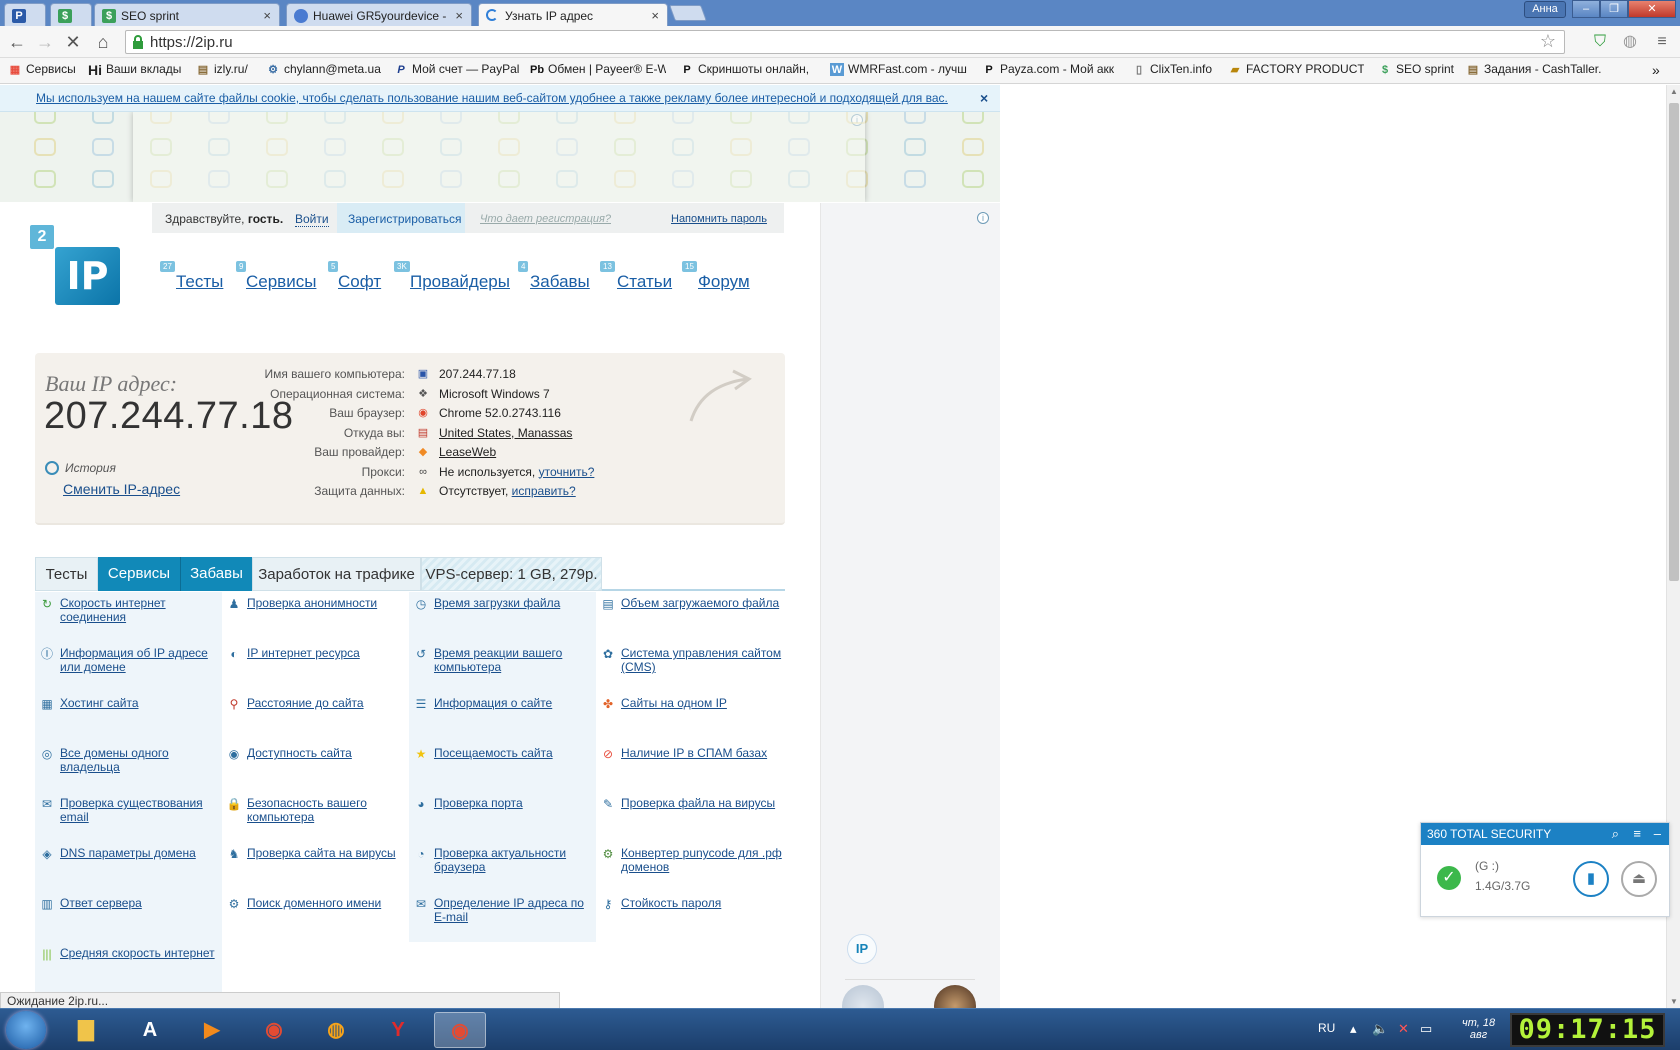  Describe the element at coordinates (86, 1030) in the screenshot. I see `explorer-app-icon: ▇` at that location.